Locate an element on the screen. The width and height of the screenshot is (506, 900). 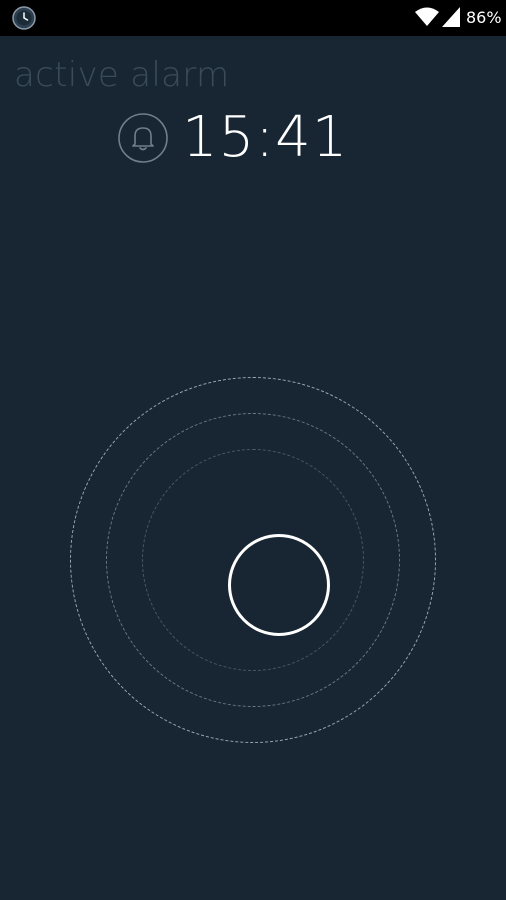
alarm-clock-icon is located at coordinates (24, 18).